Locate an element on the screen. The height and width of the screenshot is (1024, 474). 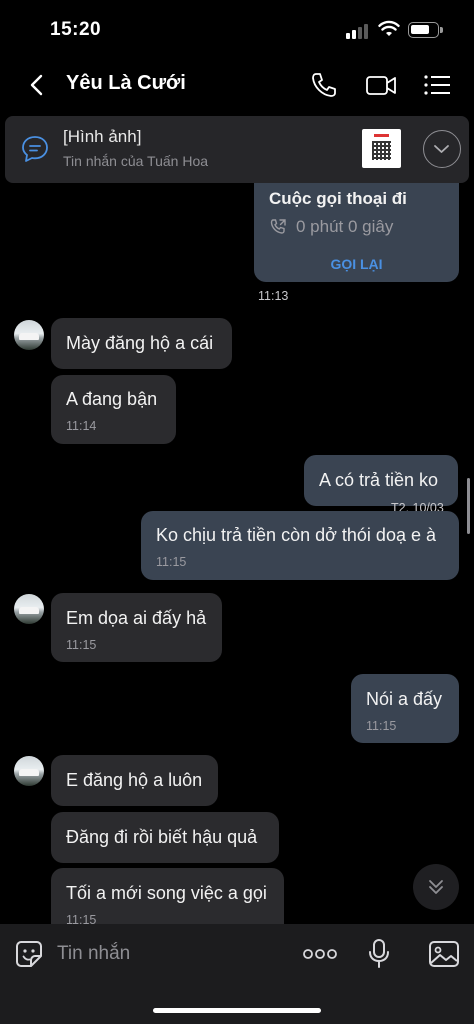
double-chevron-down-icon is located at coordinates (436, 887).